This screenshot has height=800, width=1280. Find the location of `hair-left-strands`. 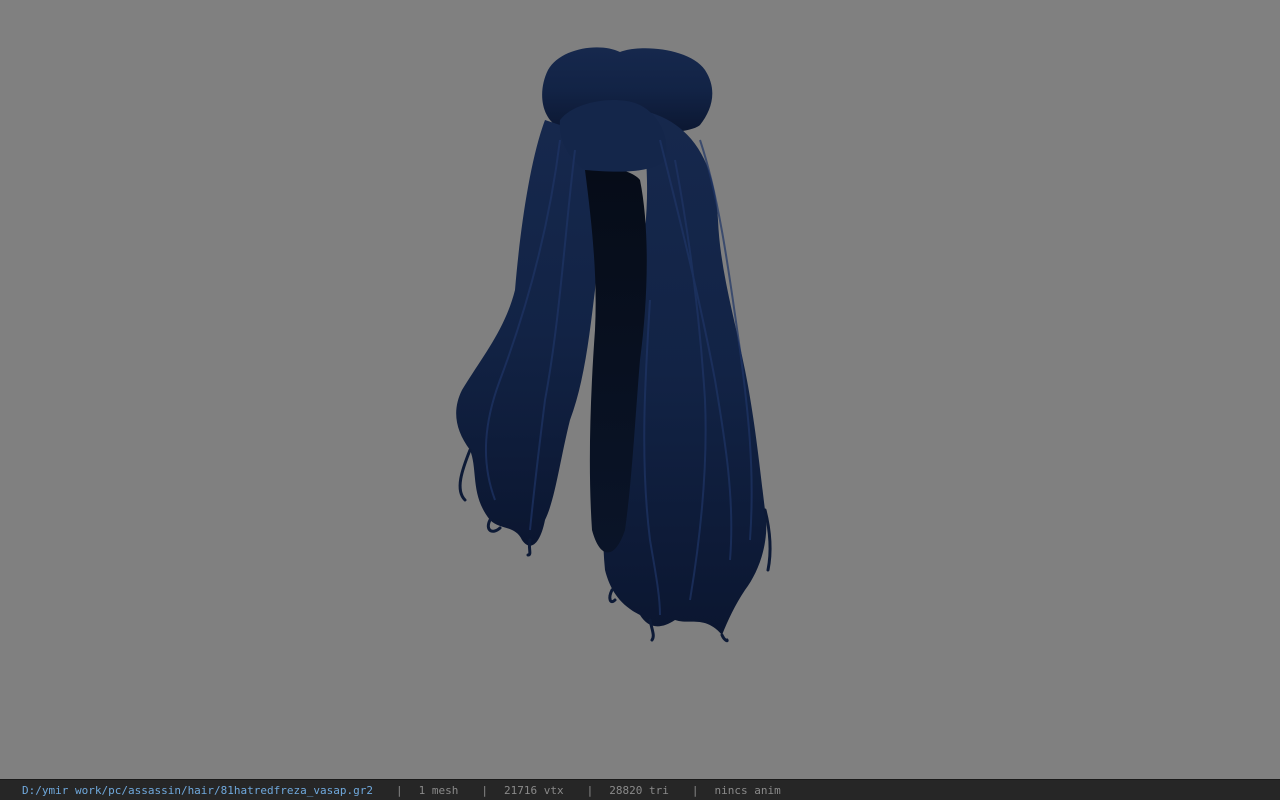

hair-left-strands is located at coordinates (526, 333).